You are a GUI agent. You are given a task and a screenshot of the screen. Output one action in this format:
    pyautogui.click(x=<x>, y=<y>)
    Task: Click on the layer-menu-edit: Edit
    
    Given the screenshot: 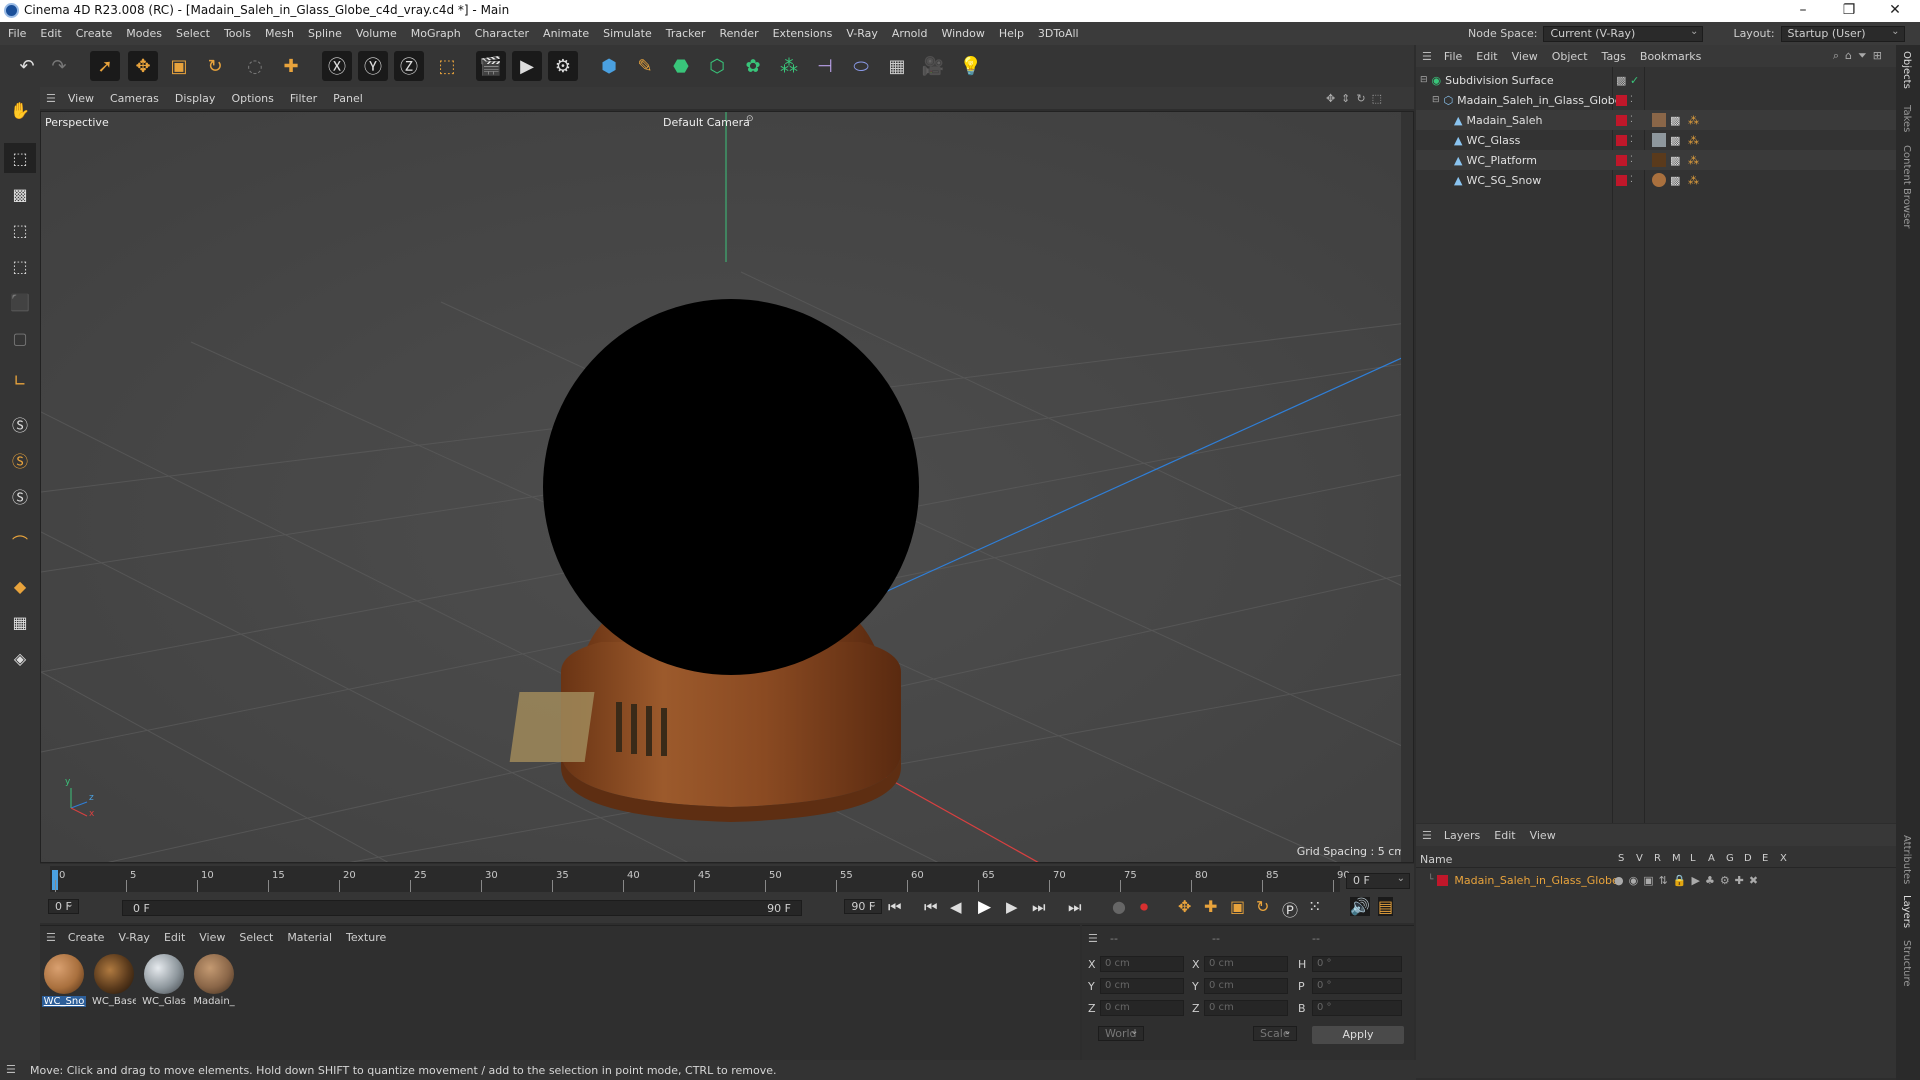 What is the action you would take?
    pyautogui.click(x=1504, y=835)
    